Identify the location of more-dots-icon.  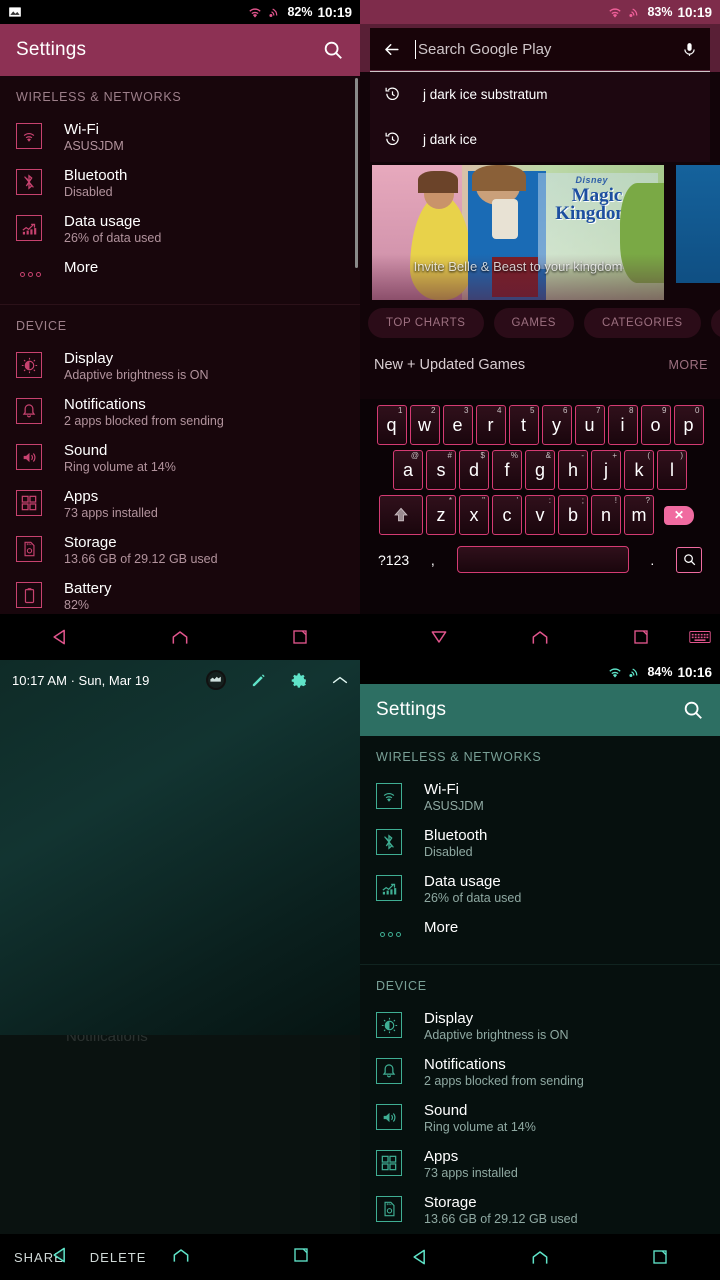
(390, 935).